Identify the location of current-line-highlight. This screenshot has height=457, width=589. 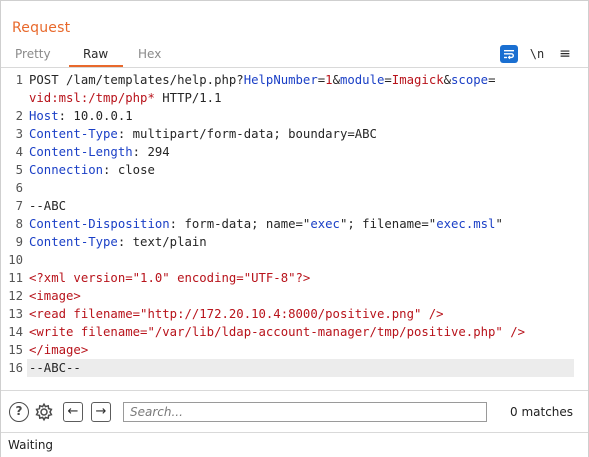
(300, 368).